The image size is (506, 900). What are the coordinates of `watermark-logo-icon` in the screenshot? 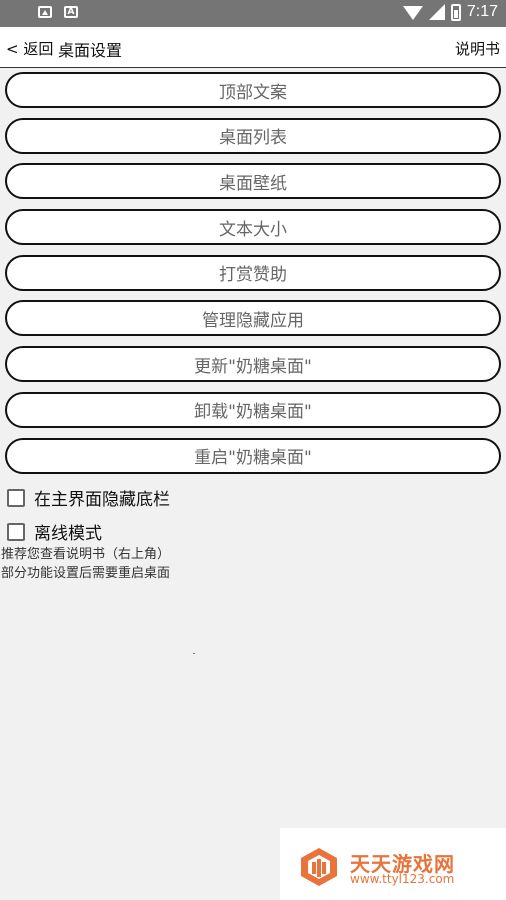 It's located at (319, 867).